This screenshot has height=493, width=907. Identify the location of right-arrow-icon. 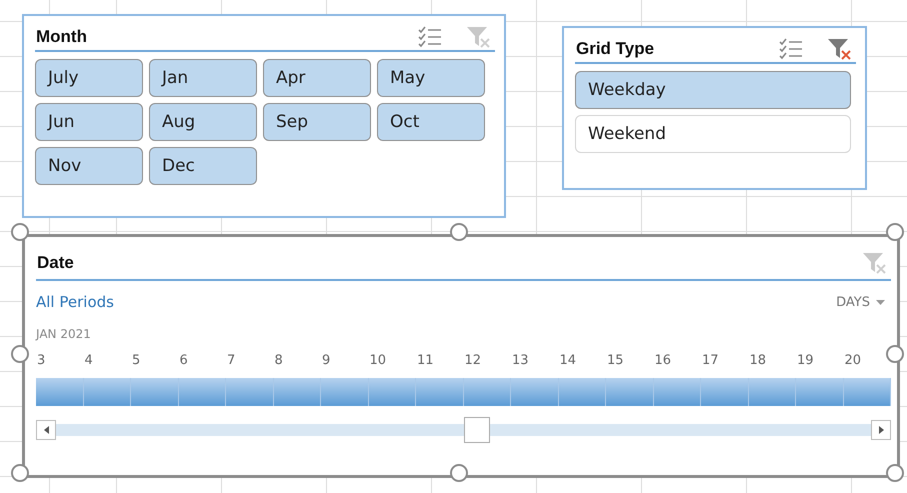
(881, 430).